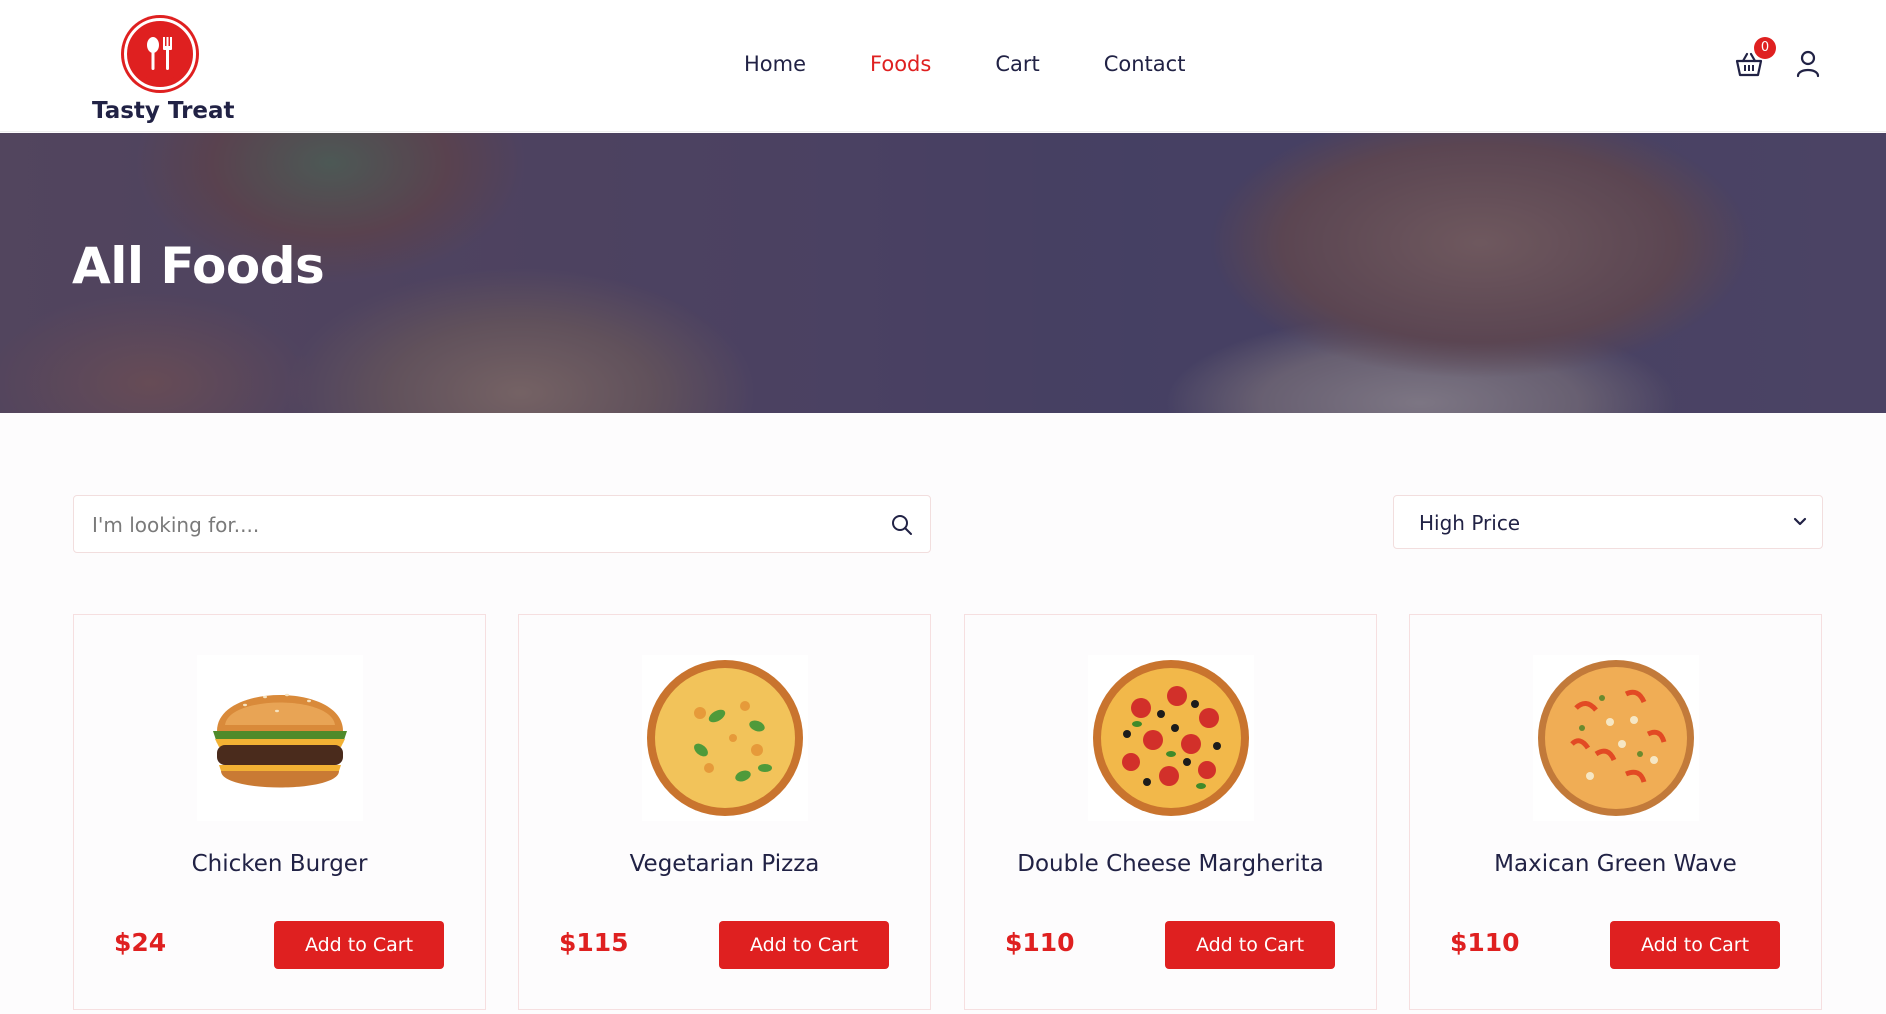  What do you see at coordinates (724, 864) in the screenshot?
I see `product-title: Vegetarian Pizza` at bounding box center [724, 864].